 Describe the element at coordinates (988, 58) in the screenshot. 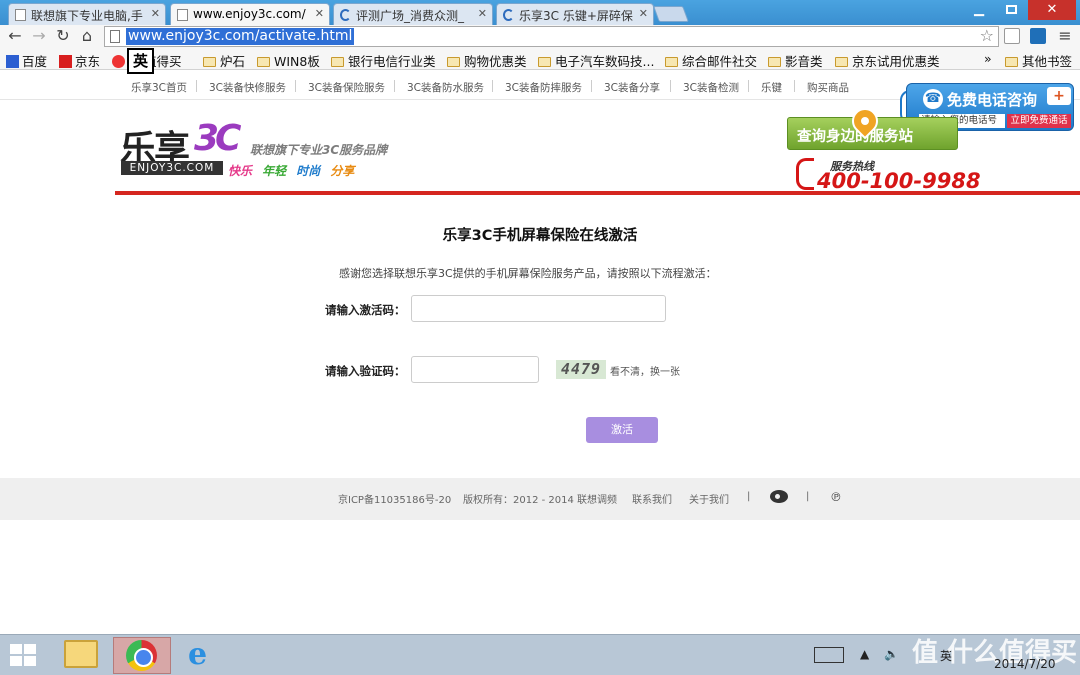

I see `bookmarks-more: »` at that location.